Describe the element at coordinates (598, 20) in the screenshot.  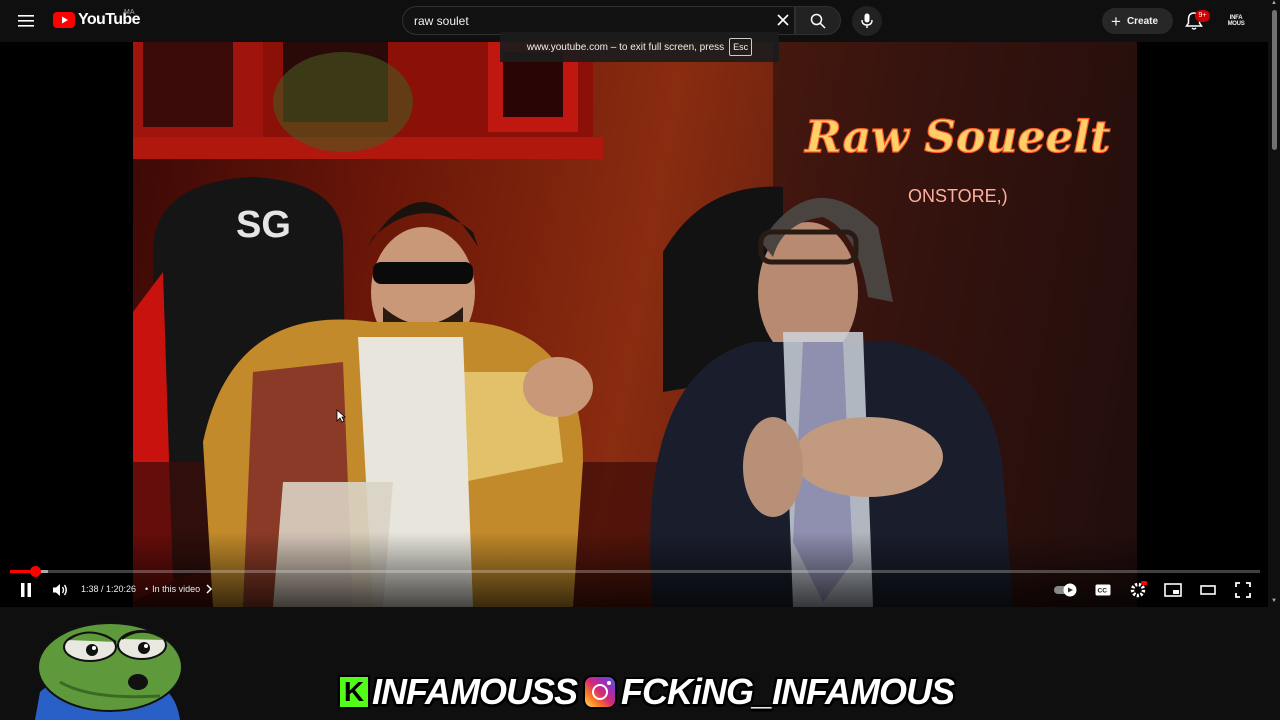
I see `search-input: raw soulet` at that location.